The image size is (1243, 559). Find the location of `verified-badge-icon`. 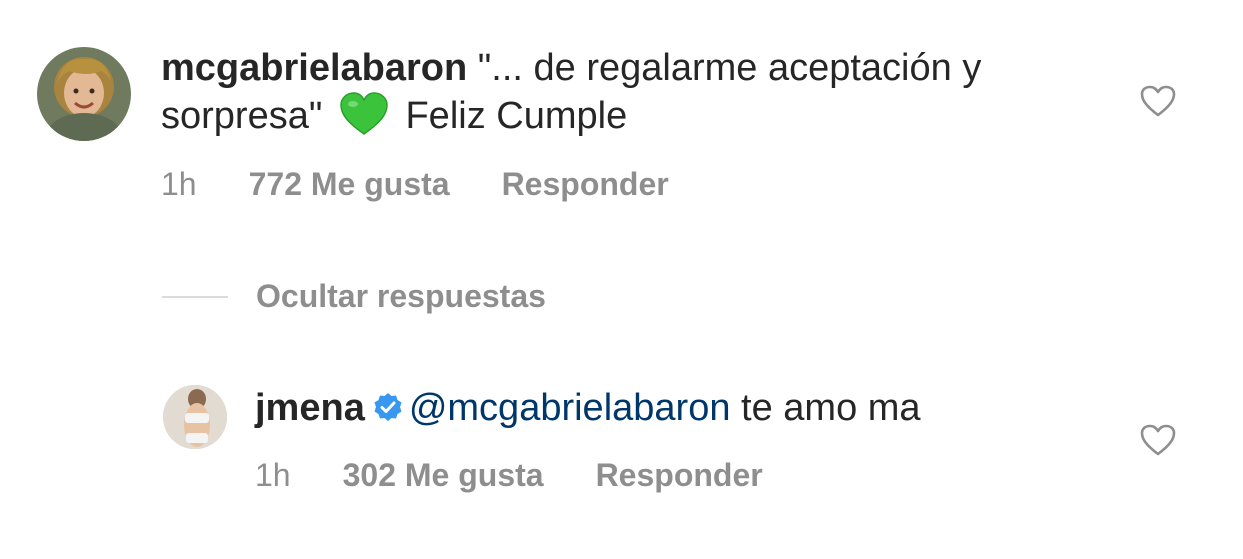

verified-badge-icon is located at coordinates (388, 410).